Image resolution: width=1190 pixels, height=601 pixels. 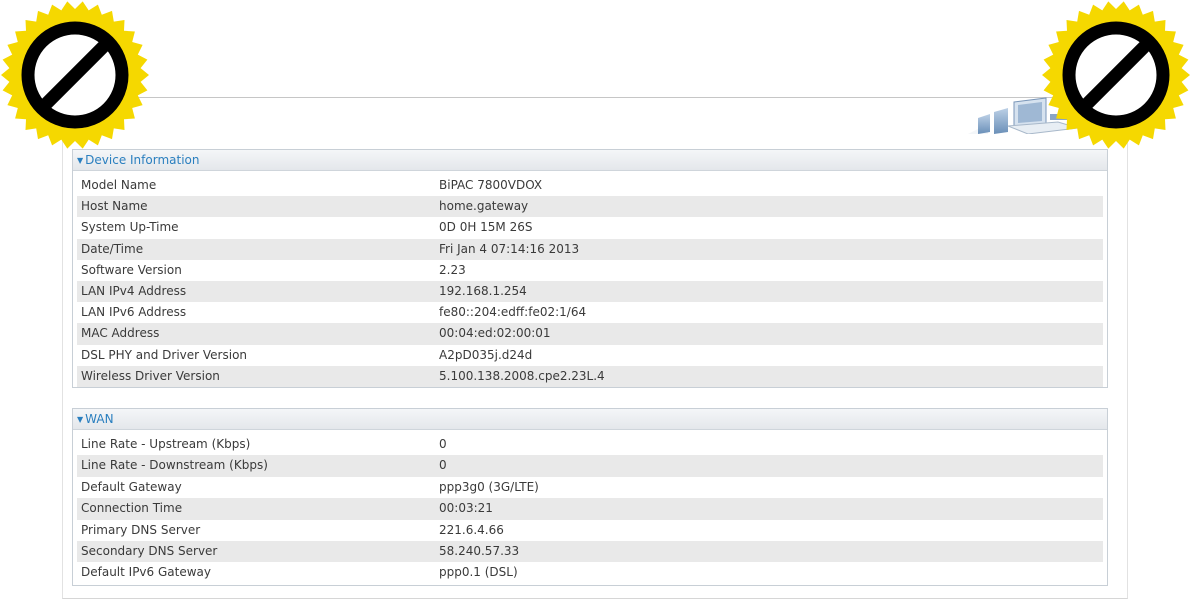 I want to click on device-info-row-label: DSL PHY and Driver Version, so click(x=164, y=354).